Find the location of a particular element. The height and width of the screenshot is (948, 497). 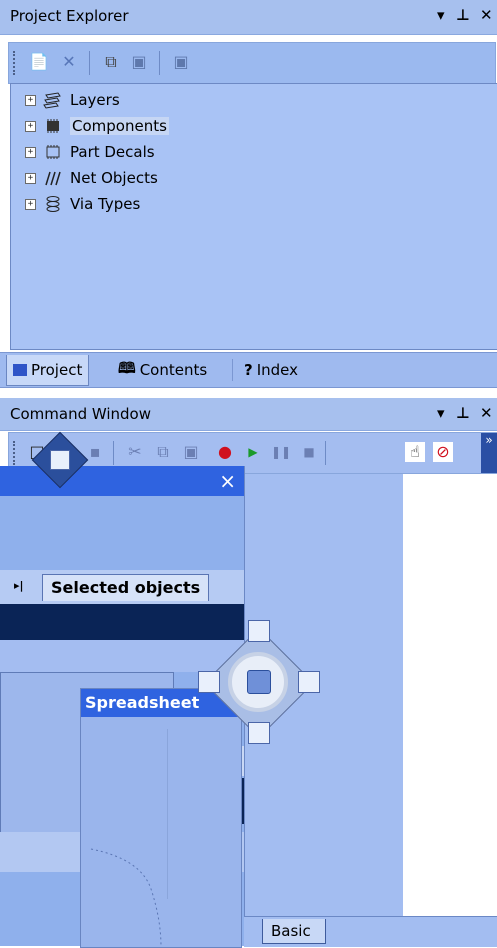

nav-next-icon: ▸| is located at coordinates (19, 585).